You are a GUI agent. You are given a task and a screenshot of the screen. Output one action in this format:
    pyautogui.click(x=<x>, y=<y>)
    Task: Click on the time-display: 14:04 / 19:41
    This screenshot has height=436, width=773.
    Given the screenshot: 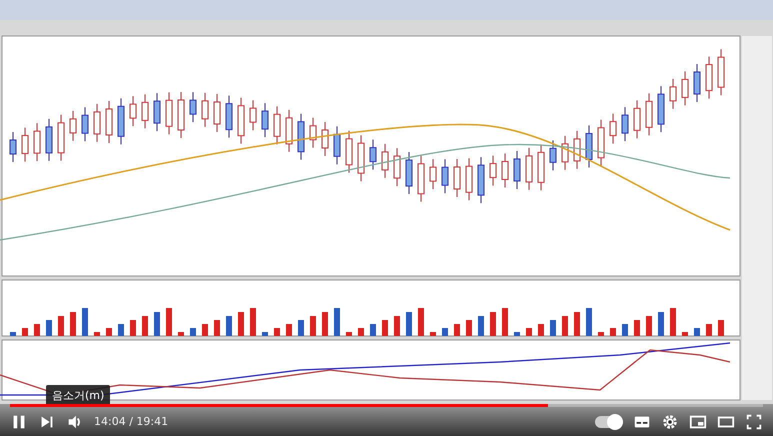 What is the action you would take?
    pyautogui.click(x=131, y=421)
    